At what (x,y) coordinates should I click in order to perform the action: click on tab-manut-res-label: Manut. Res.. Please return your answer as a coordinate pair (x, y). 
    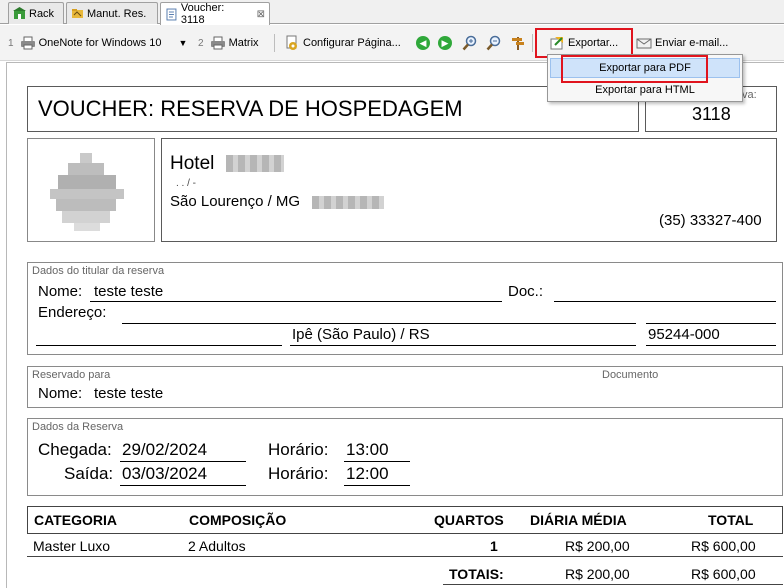
    Looking at the image, I should click on (117, 13).